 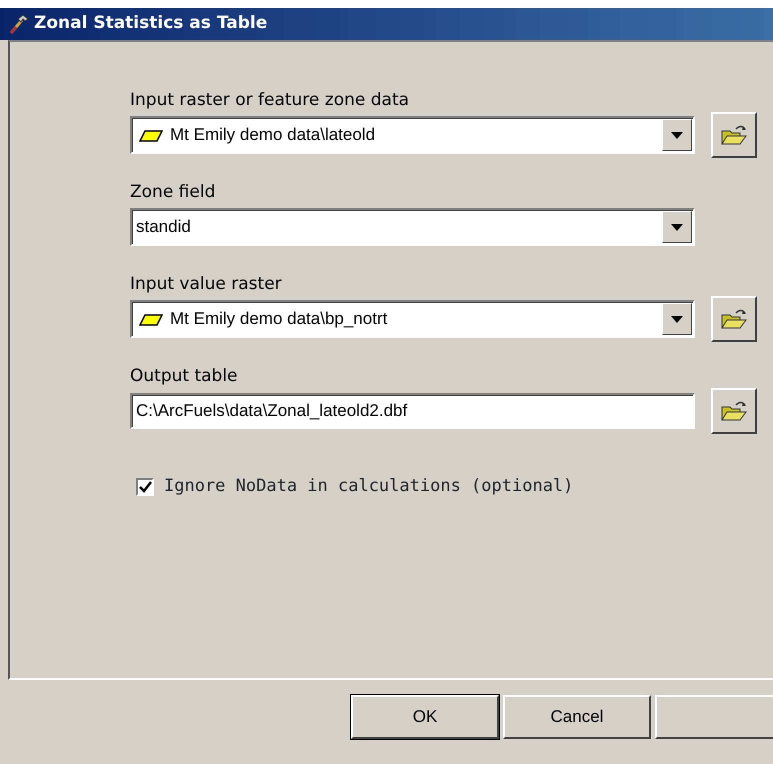 What do you see at coordinates (425, 717) in the screenshot?
I see `dialog-button: OK` at bounding box center [425, 717].